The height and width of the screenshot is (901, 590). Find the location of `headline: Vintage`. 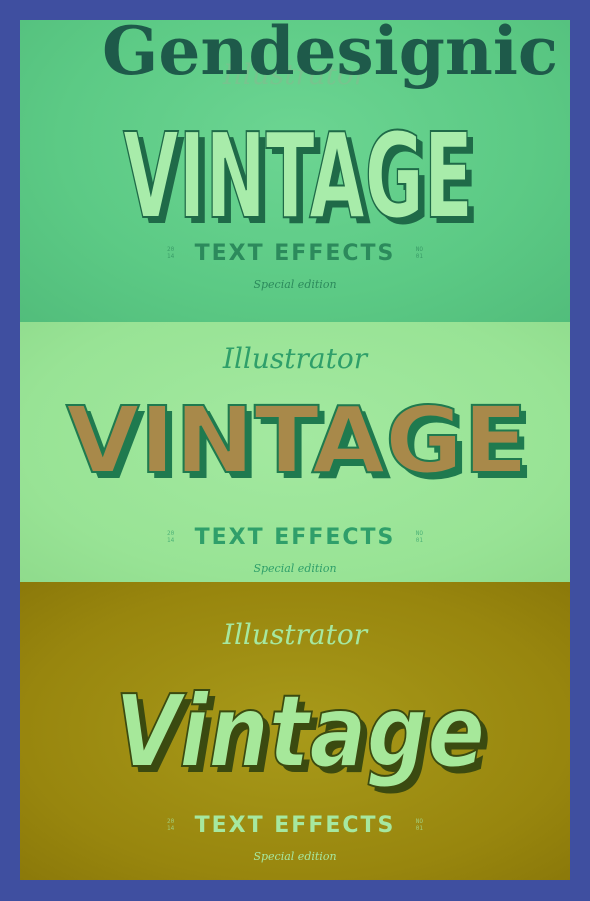

headline: Vintage is located at coordinates (300, 731).